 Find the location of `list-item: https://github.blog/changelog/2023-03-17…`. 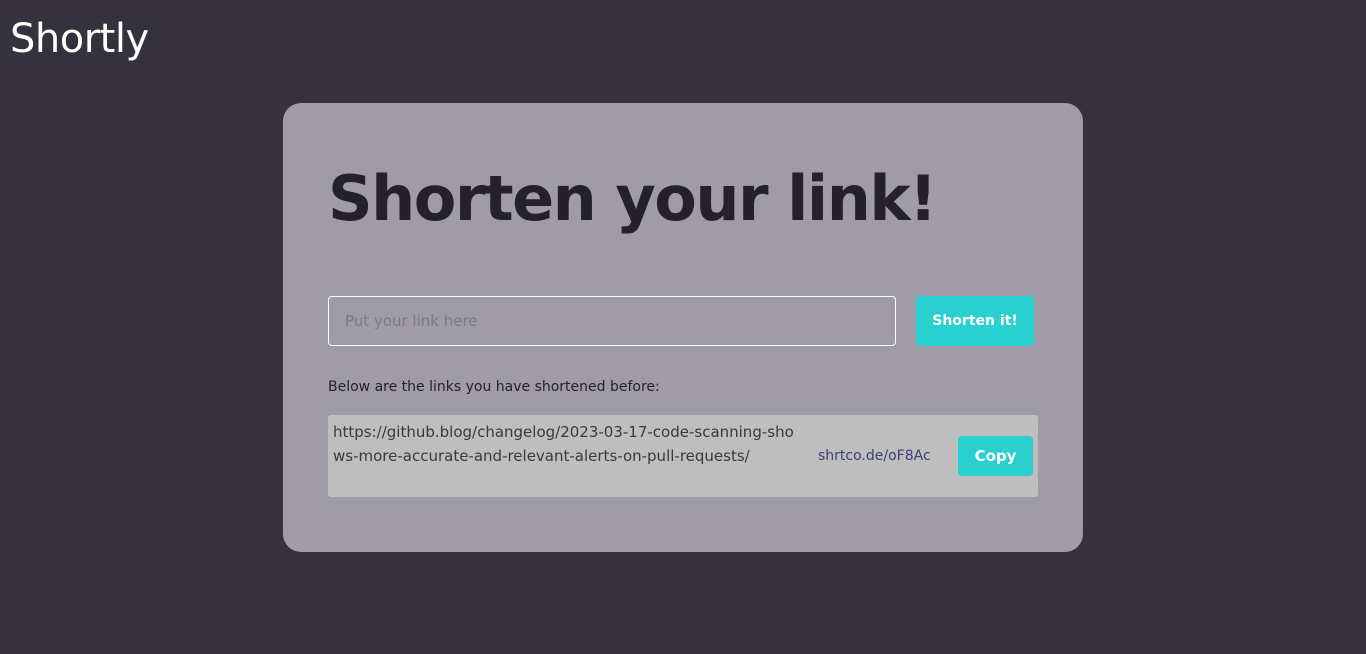

list-item: https://github.blog/changelog/2023-03-17… is located at coordinates (683, 456).